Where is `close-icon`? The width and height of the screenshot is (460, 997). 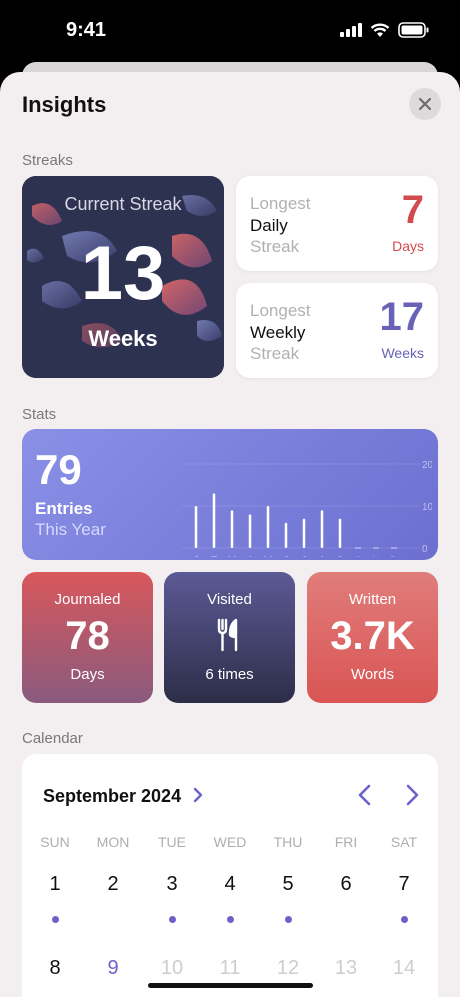
close-icon is located at coordinates (425, 104).